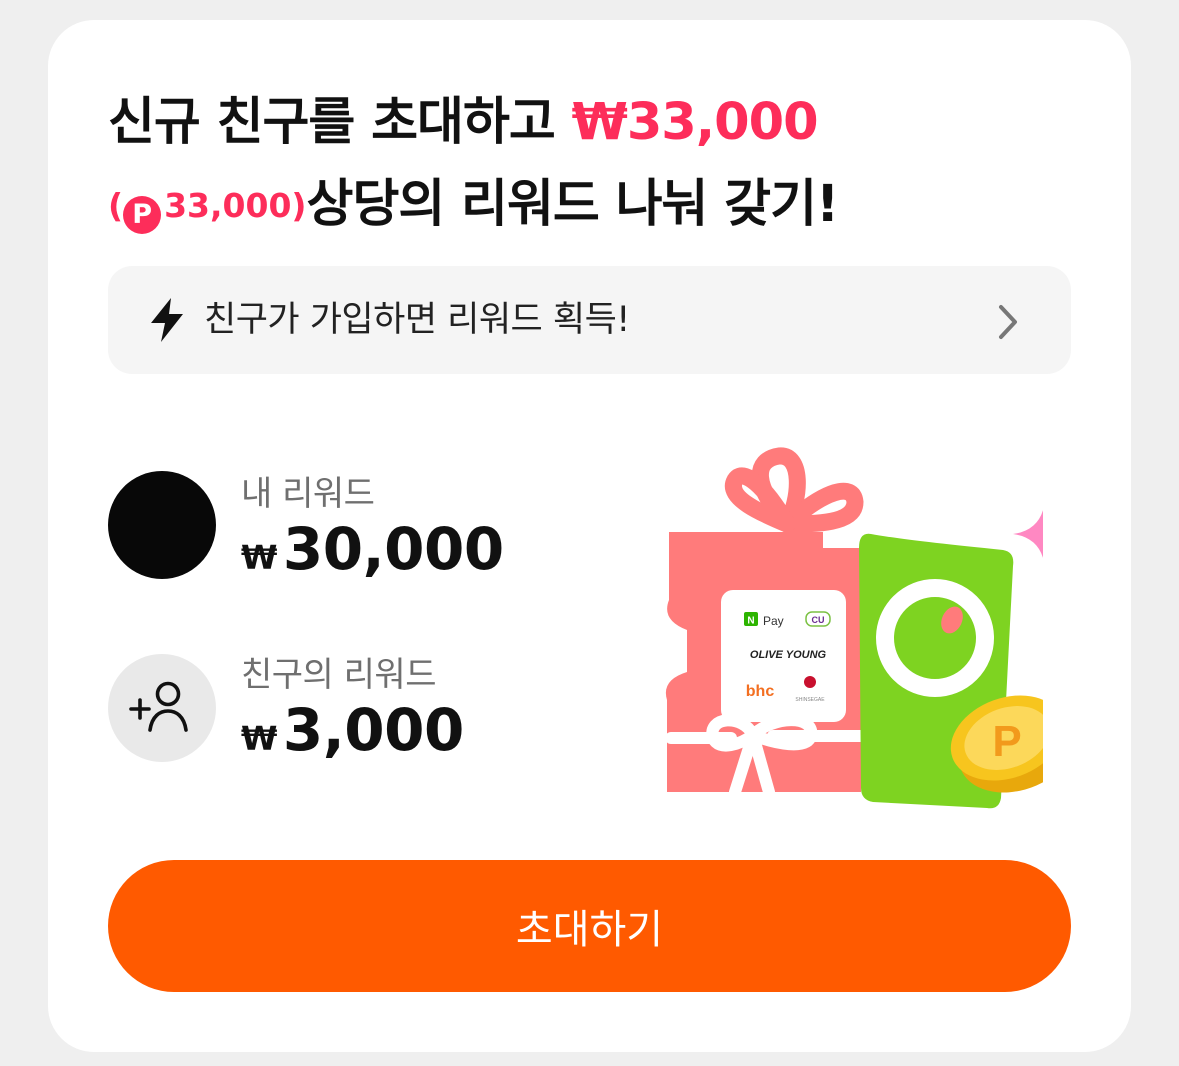 The height and width of the screenshot is (1066, 1179). Describe the element at coordinates (818, 620) in the screenshot. I see `svg-text: CU` at that location.